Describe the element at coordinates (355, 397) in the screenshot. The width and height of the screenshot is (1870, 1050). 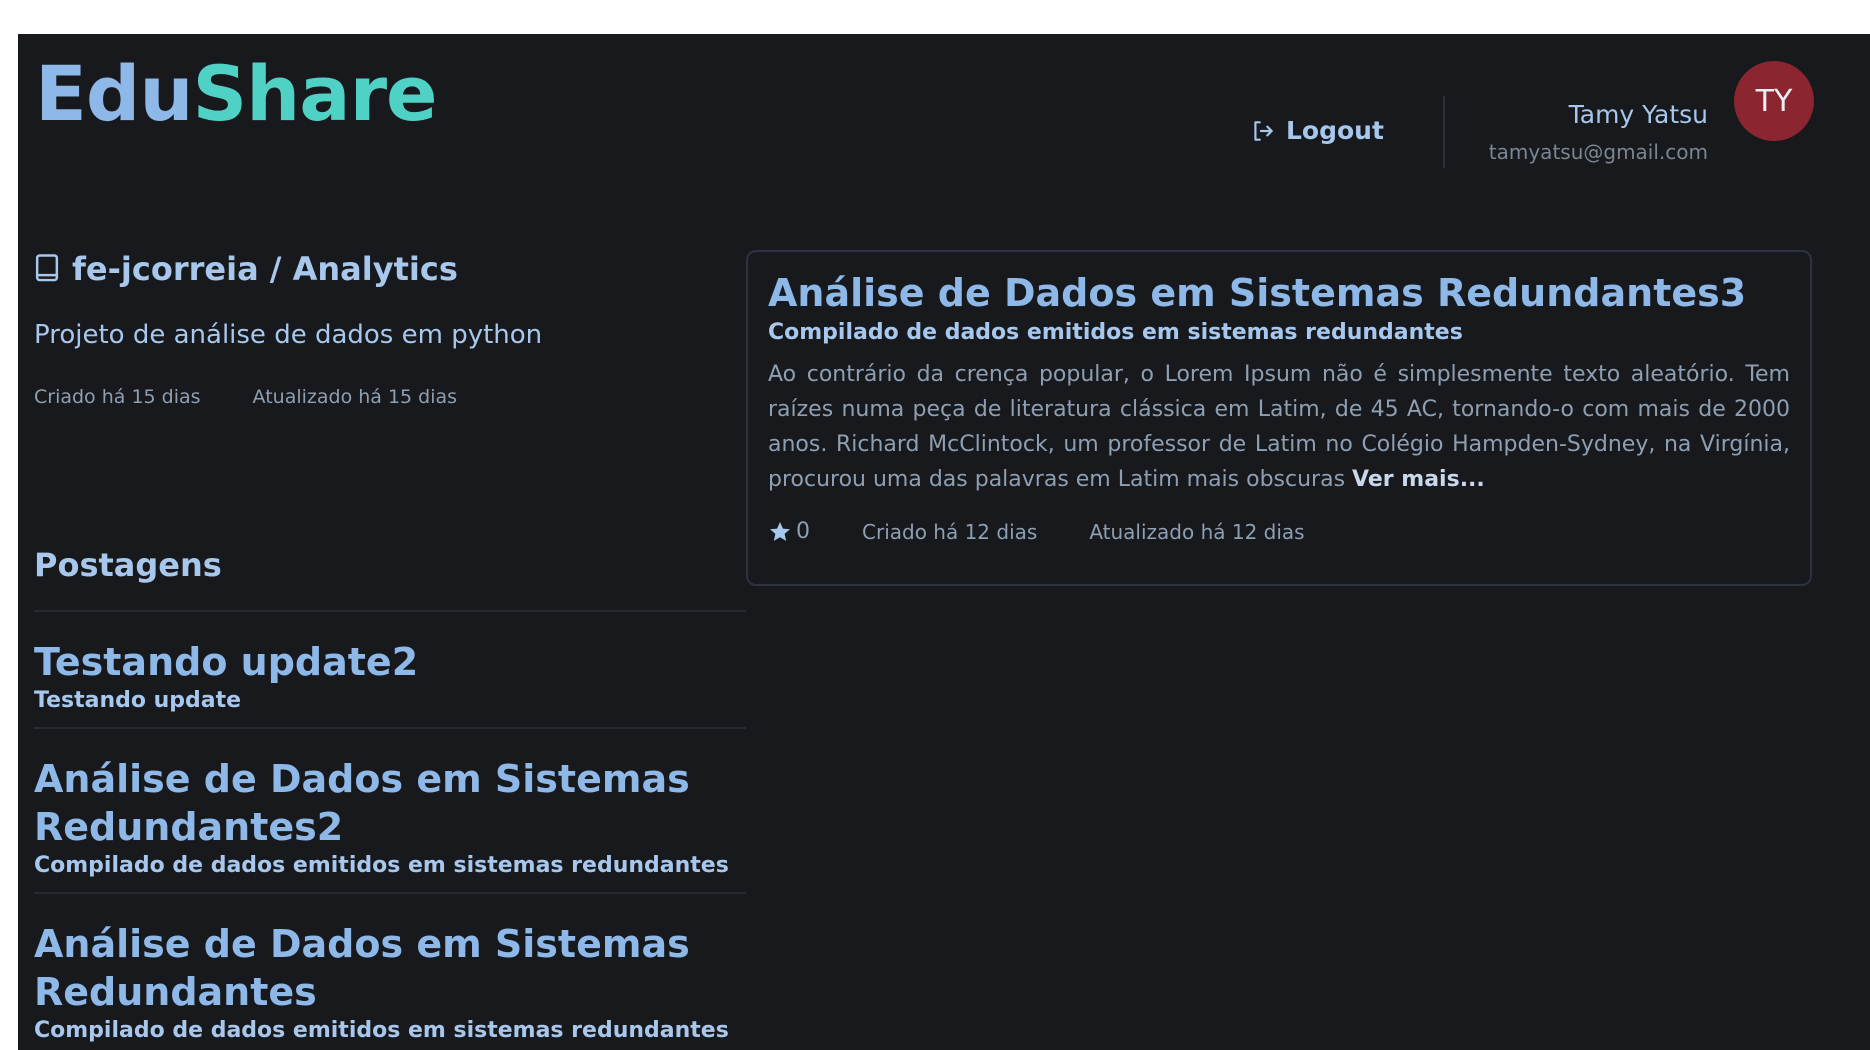
I see `repo-updated: Atualizado há 15 dias` at that location.